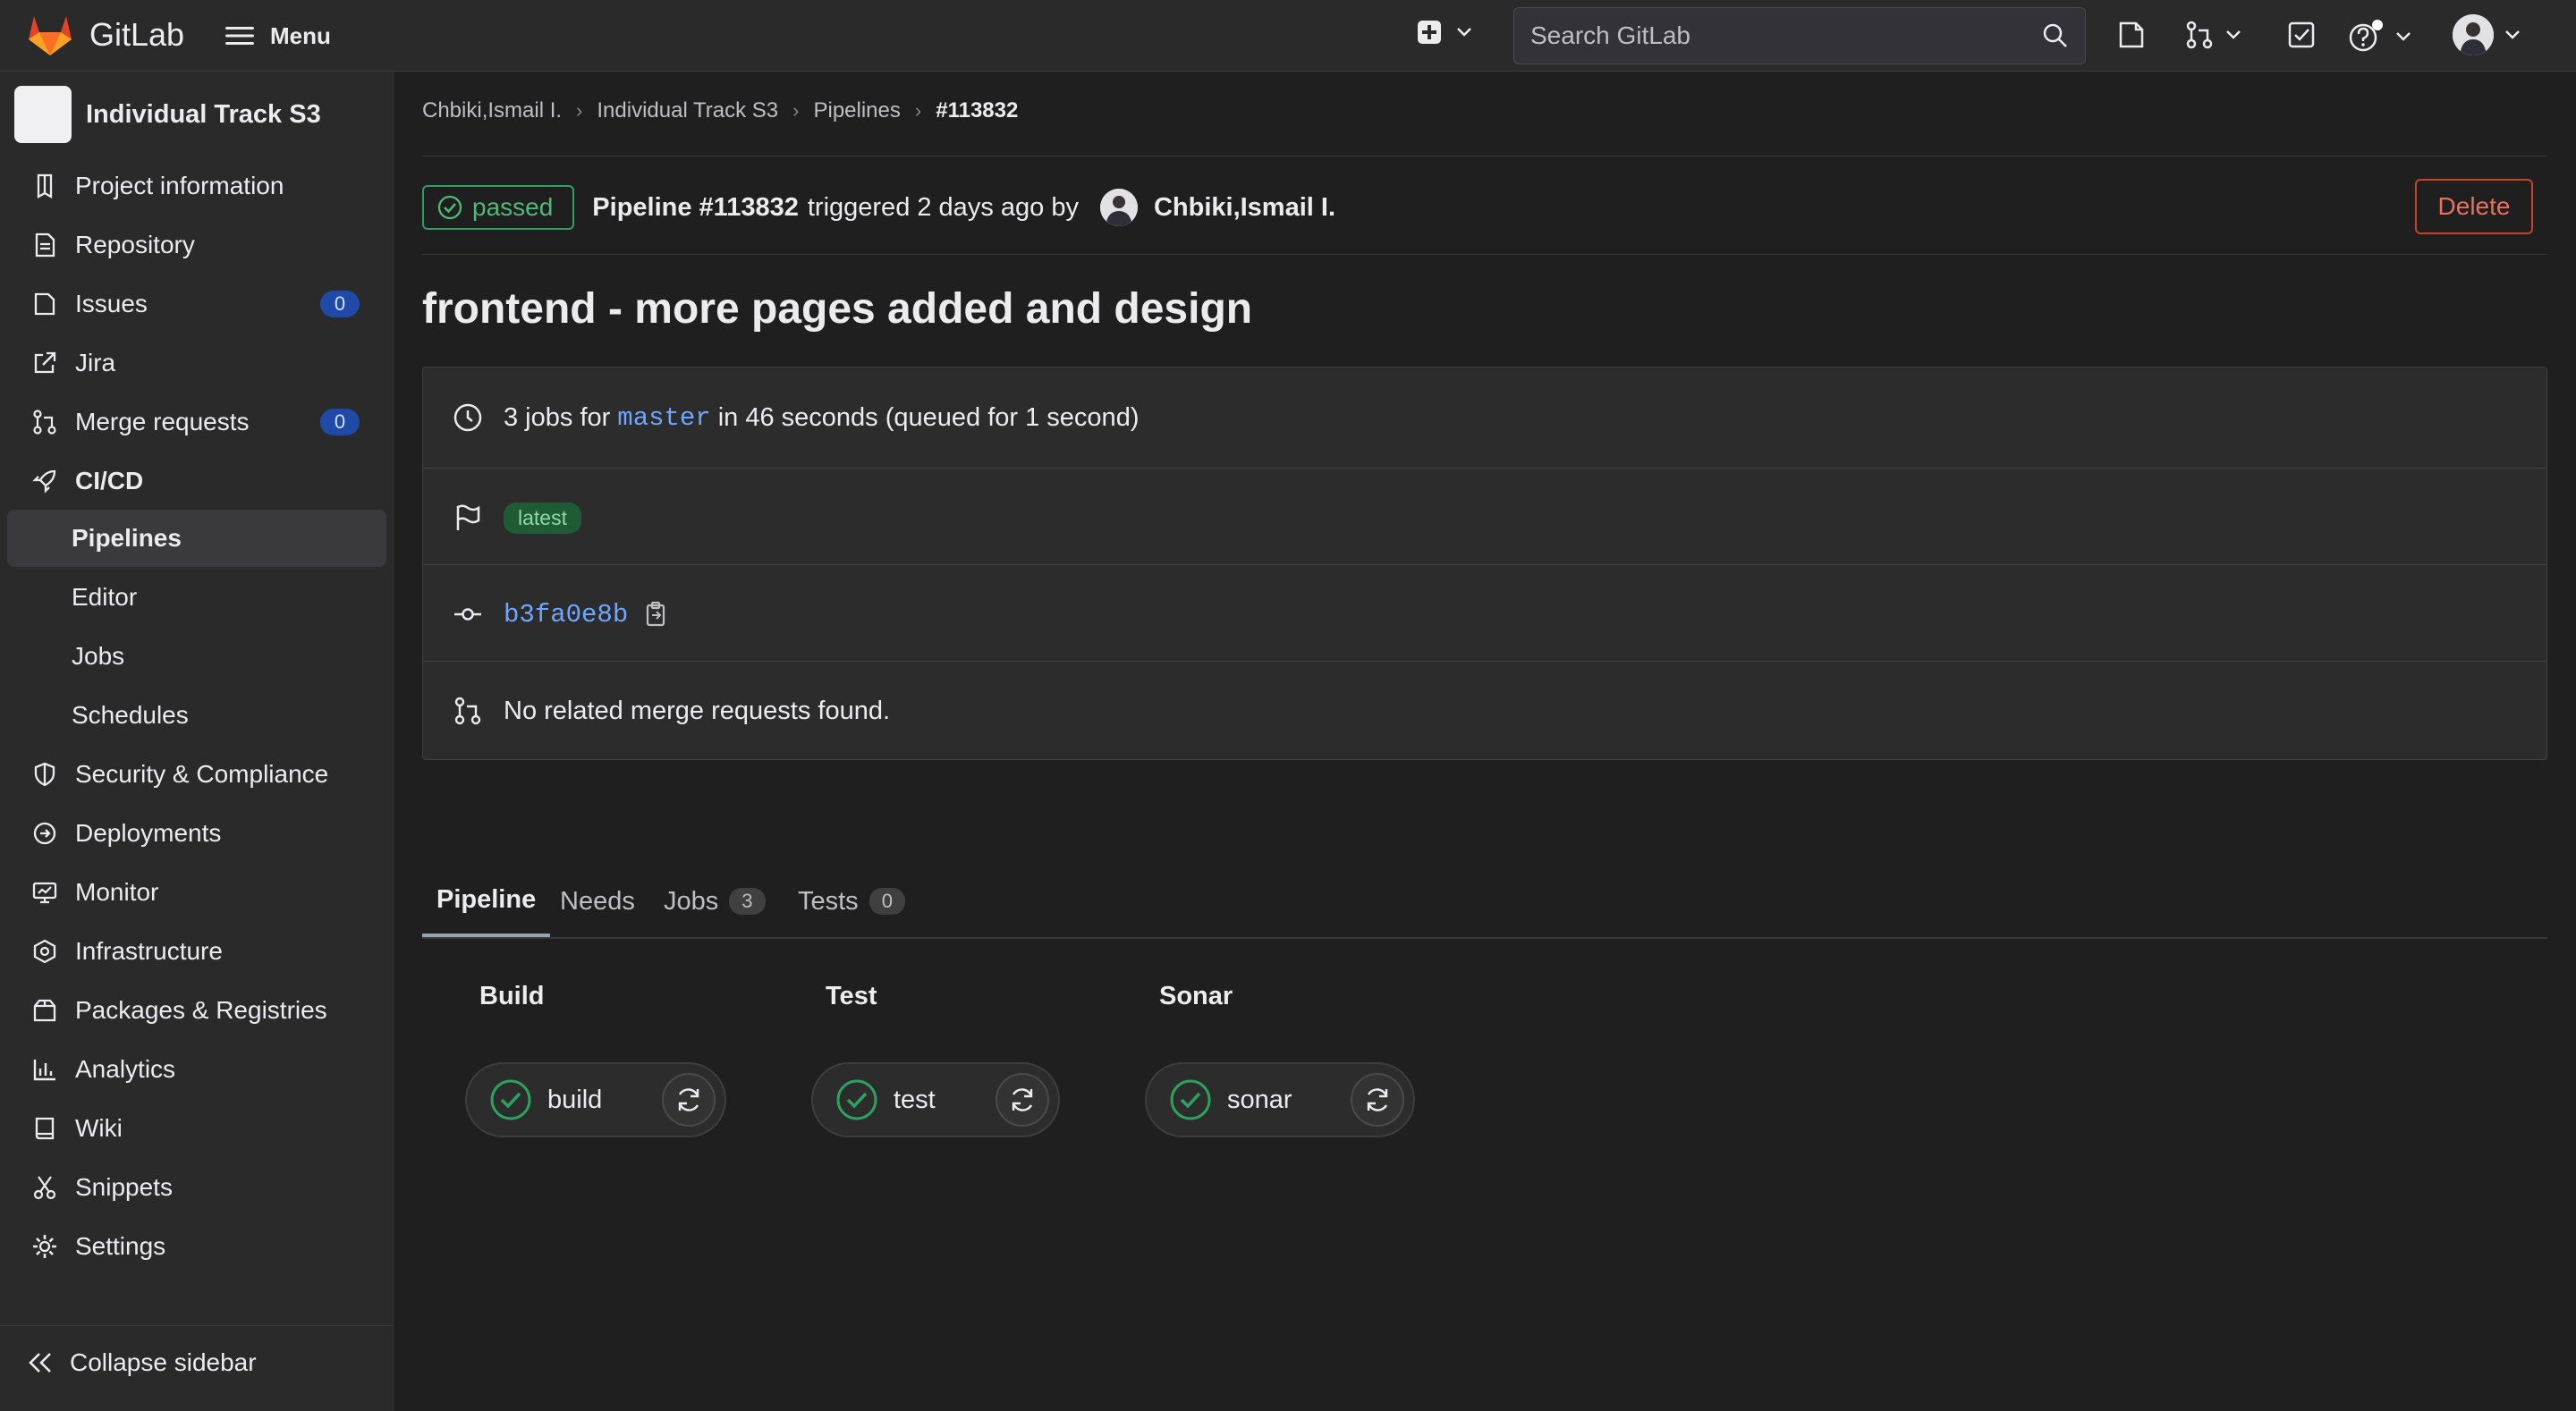  Describe the element at coordinates (691, 901) in the screenshot. I see `tab-label: Jobs` at that location.